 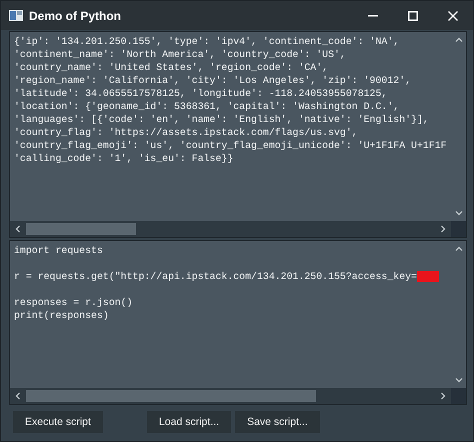 What do you see at coordinates (58, 422) in the screenshot?
I see `script-button: Execute script` at bounding box center [58, 422].